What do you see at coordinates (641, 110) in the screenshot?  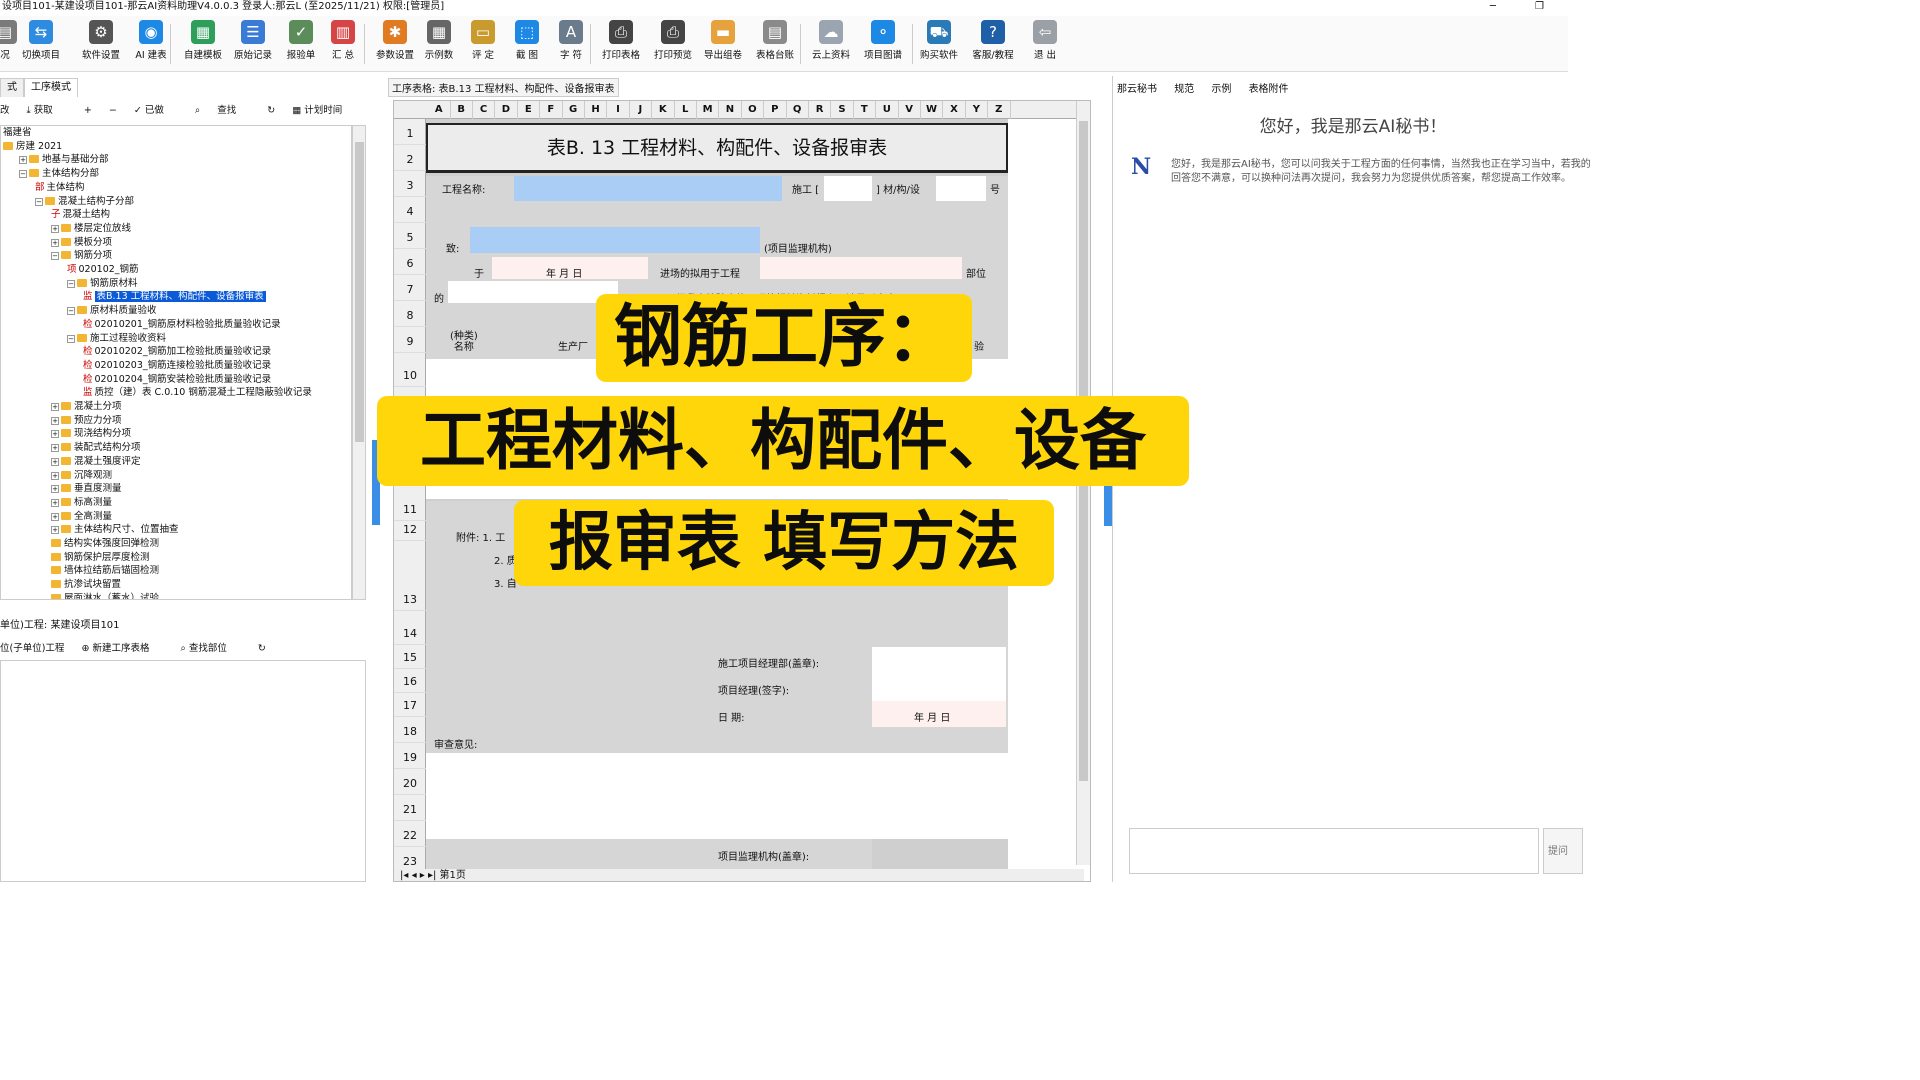 I see `column-header: J` at bounding box center [641, 110].